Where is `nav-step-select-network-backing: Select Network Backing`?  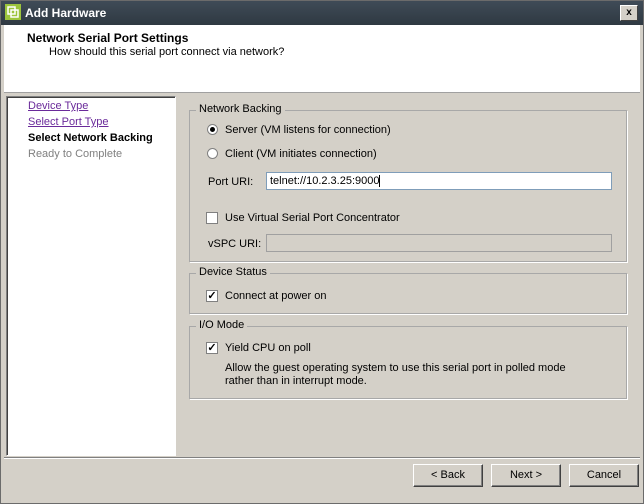 nav-step-select-network-backing: Select Network Backing is located at coordinates (90, 138).